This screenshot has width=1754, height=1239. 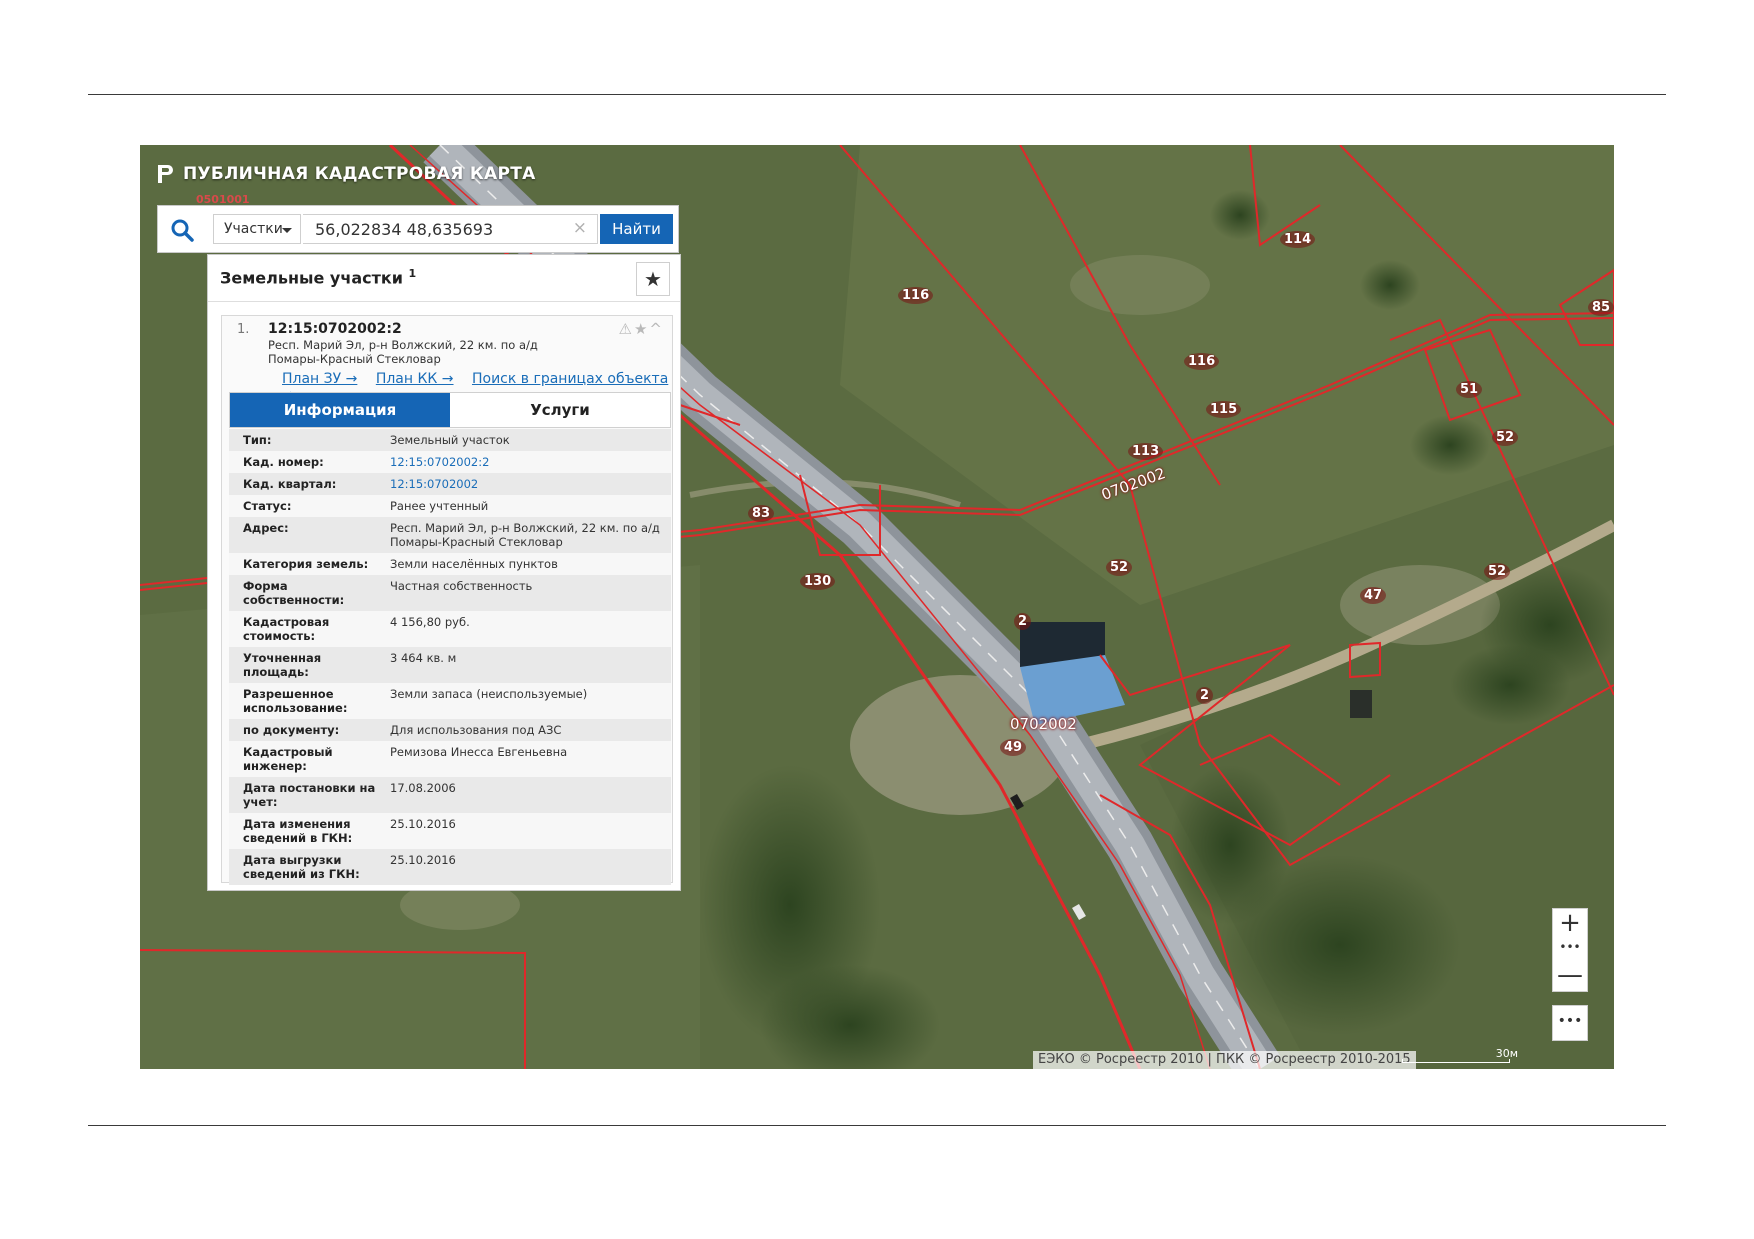 I want to click on parcel-label: 85, so click(x=1601, y=307).